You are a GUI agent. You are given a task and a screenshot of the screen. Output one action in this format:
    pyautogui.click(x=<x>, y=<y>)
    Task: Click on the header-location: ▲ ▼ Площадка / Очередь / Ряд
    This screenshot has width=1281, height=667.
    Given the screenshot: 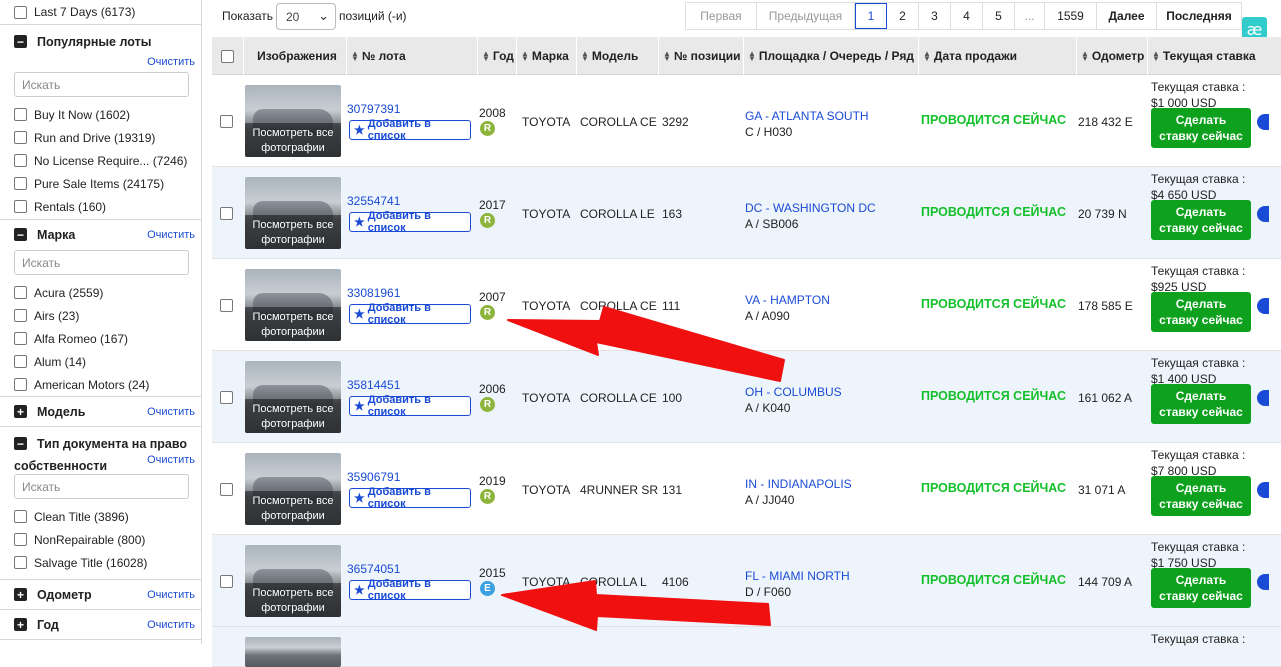 What is the action you would take?
    pyautogui.click(x=830, y=56)
    